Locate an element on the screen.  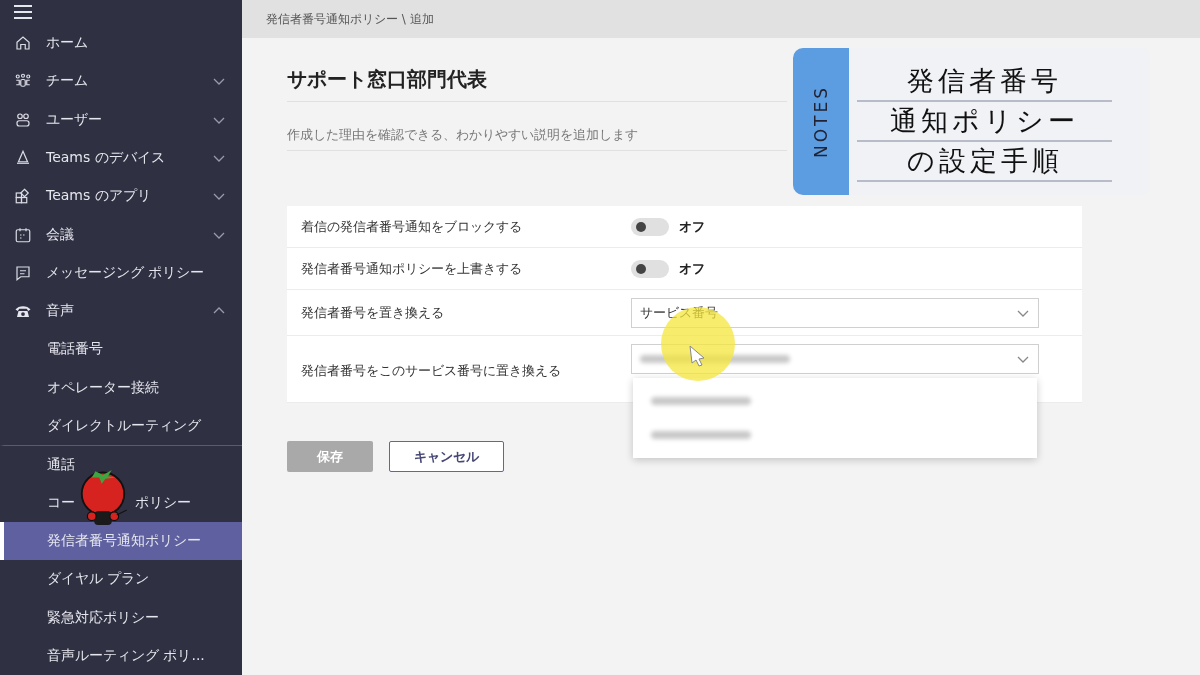
nav-subitem: 発信者番号通知ポリシー is located at coordinates (121, 541).